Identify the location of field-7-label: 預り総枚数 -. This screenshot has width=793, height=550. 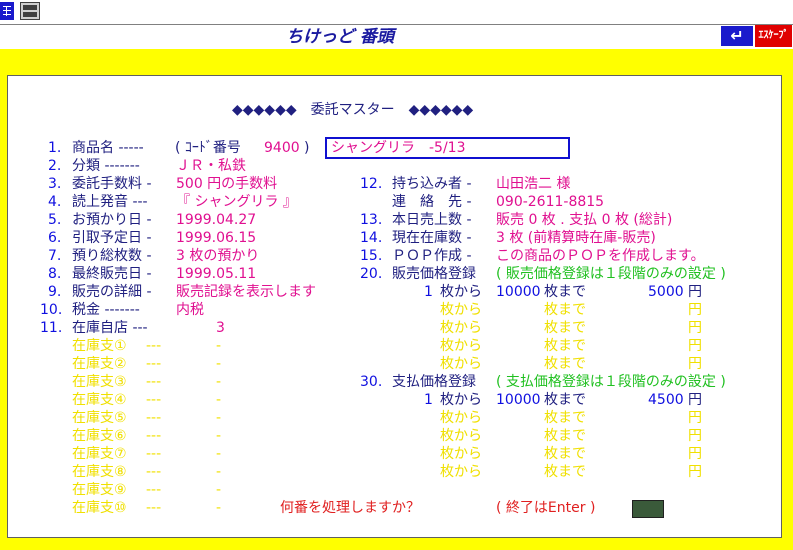
(112, 256).